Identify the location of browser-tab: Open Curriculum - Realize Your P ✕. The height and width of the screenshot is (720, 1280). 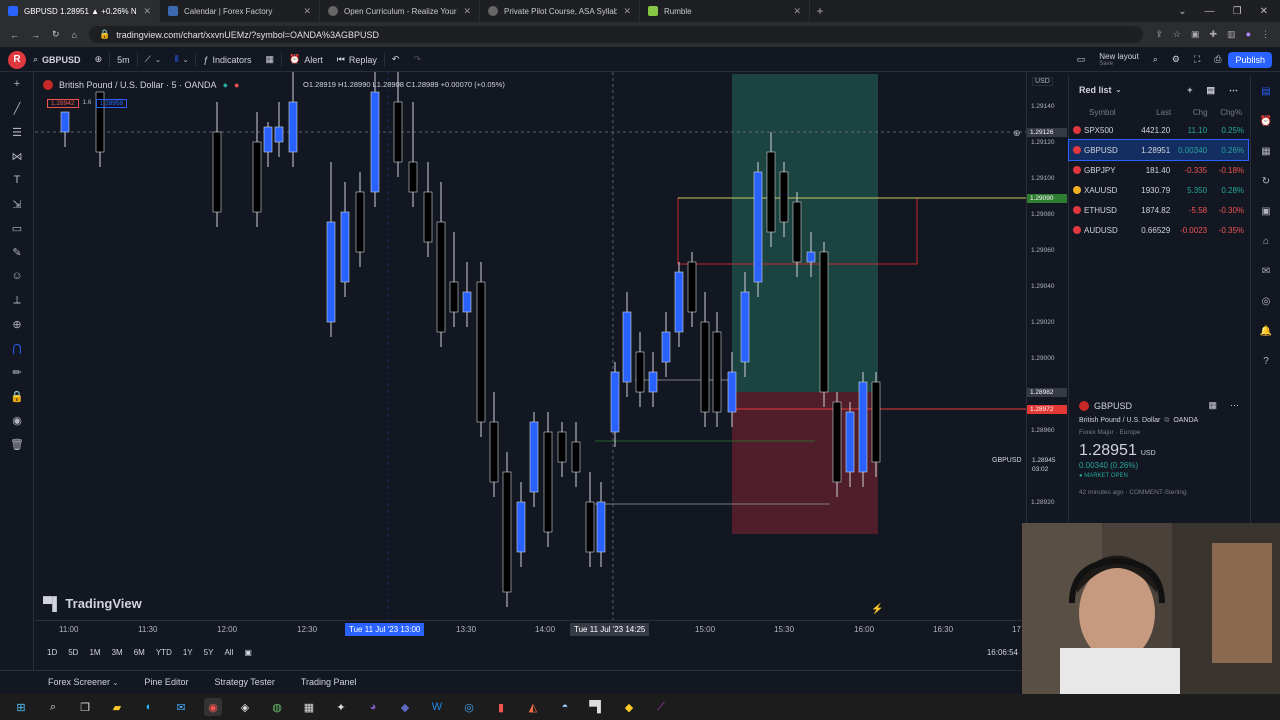
(400, 11).